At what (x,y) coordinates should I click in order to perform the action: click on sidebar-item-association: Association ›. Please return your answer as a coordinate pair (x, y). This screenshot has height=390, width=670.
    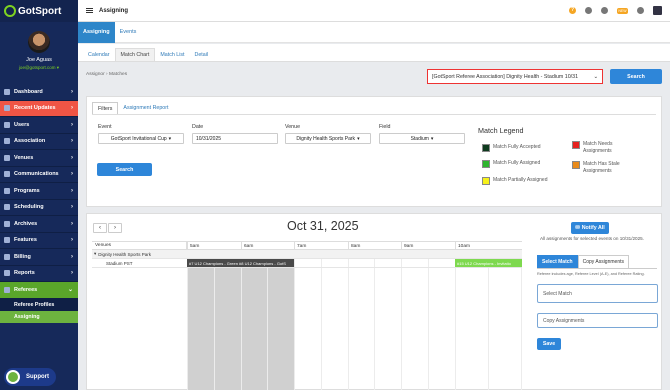
    Looking at the image, I should click on (39, 142).